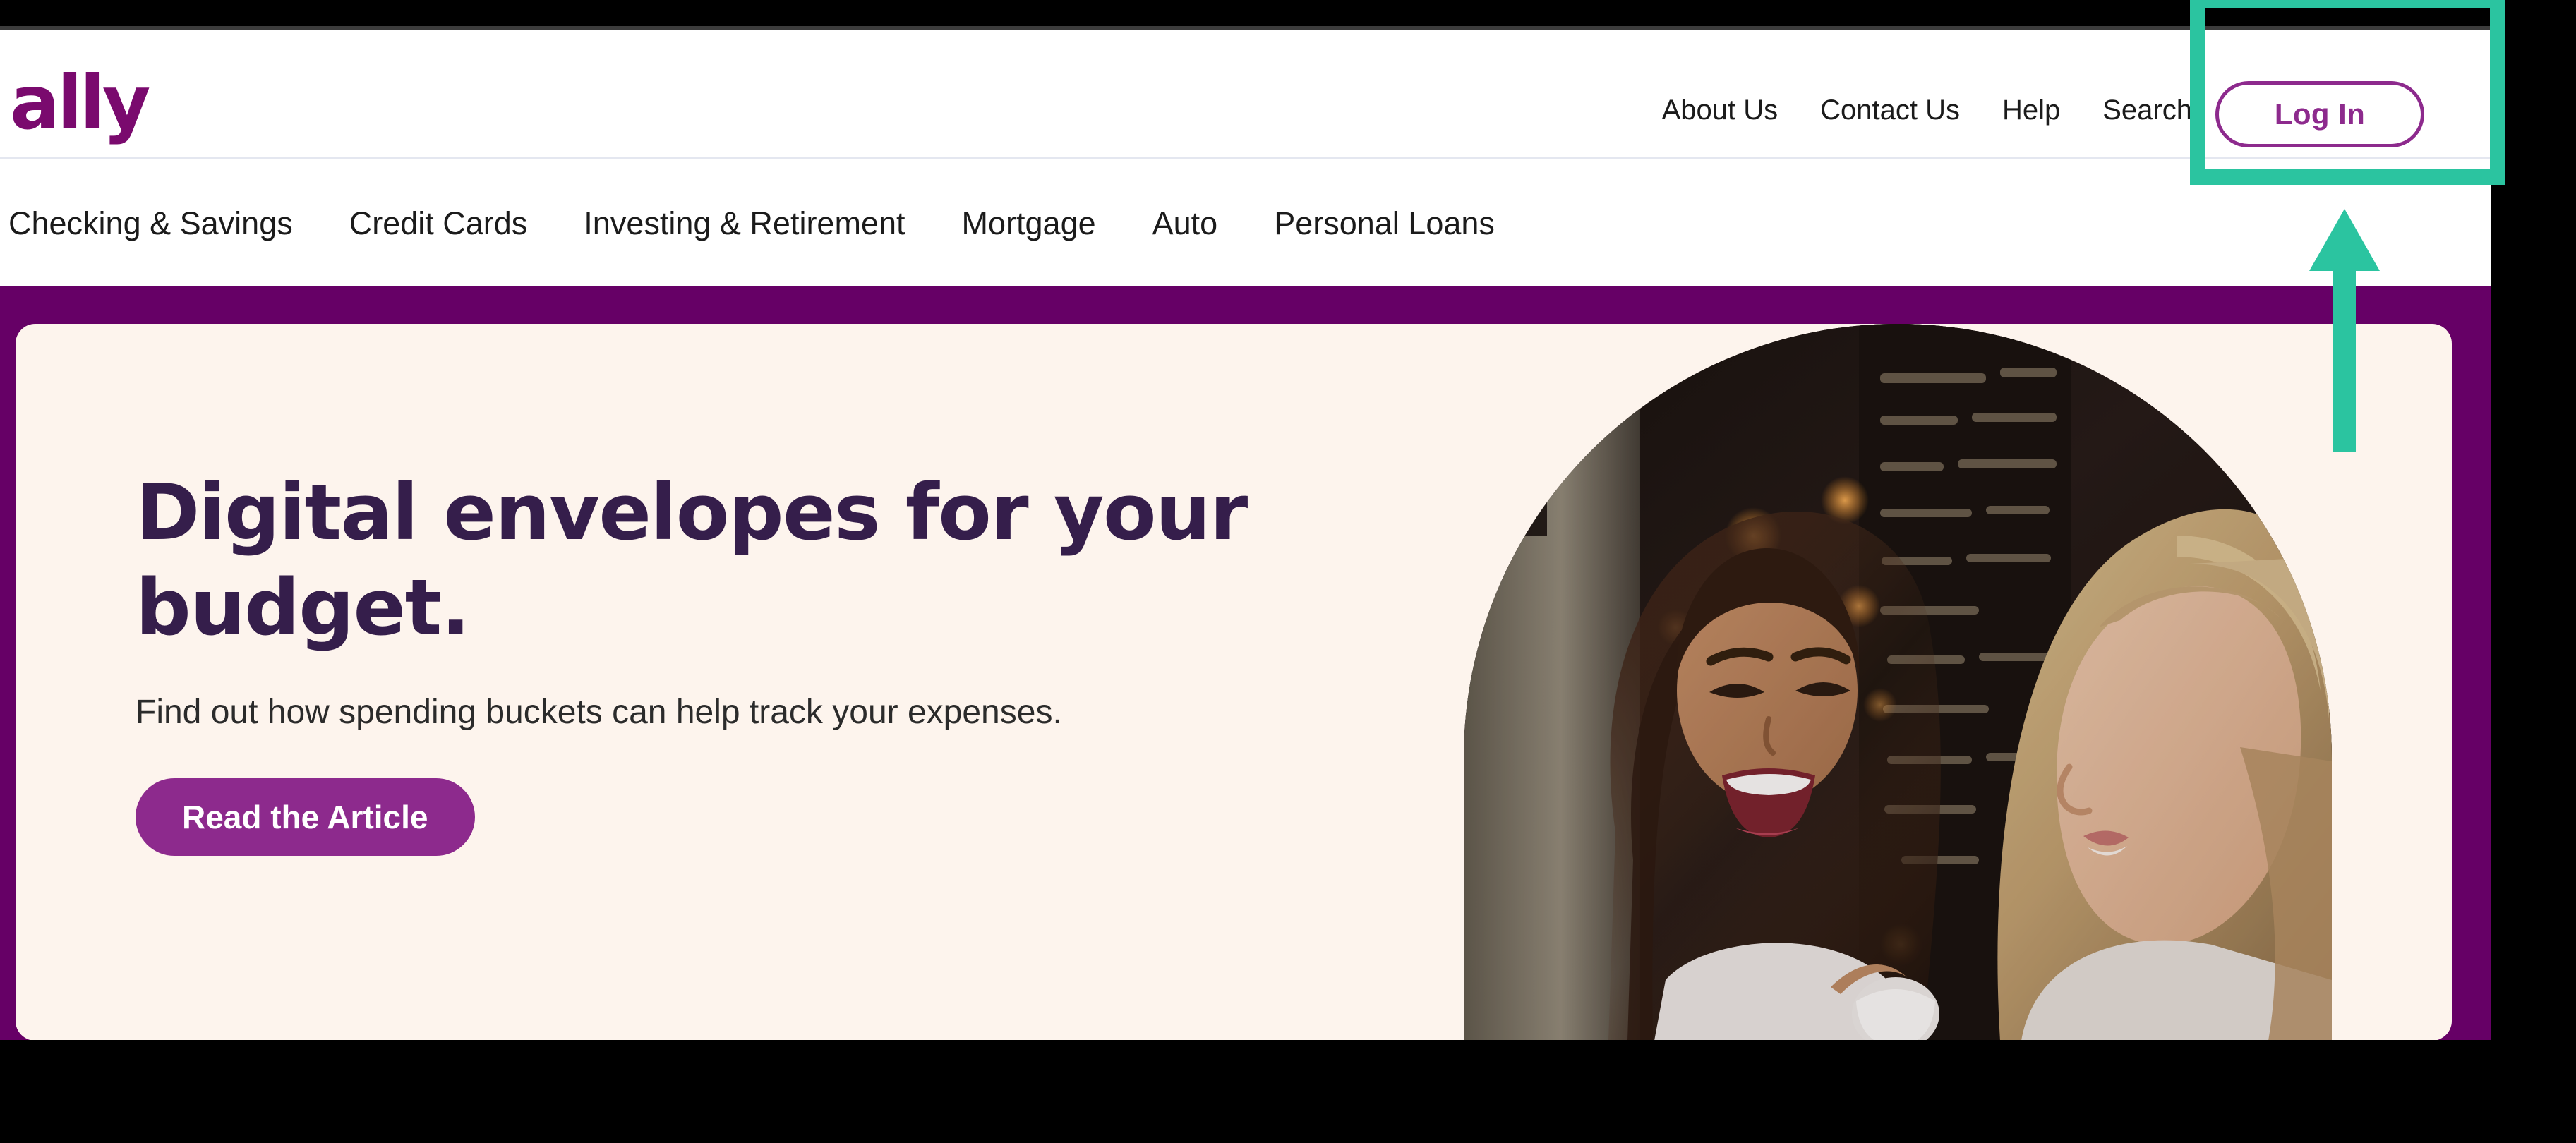 This screenshot has width=2576, height=1143. Describe the element at coordinates (1288, 13) in the screenshot. I see `letterbox-top` at that location.